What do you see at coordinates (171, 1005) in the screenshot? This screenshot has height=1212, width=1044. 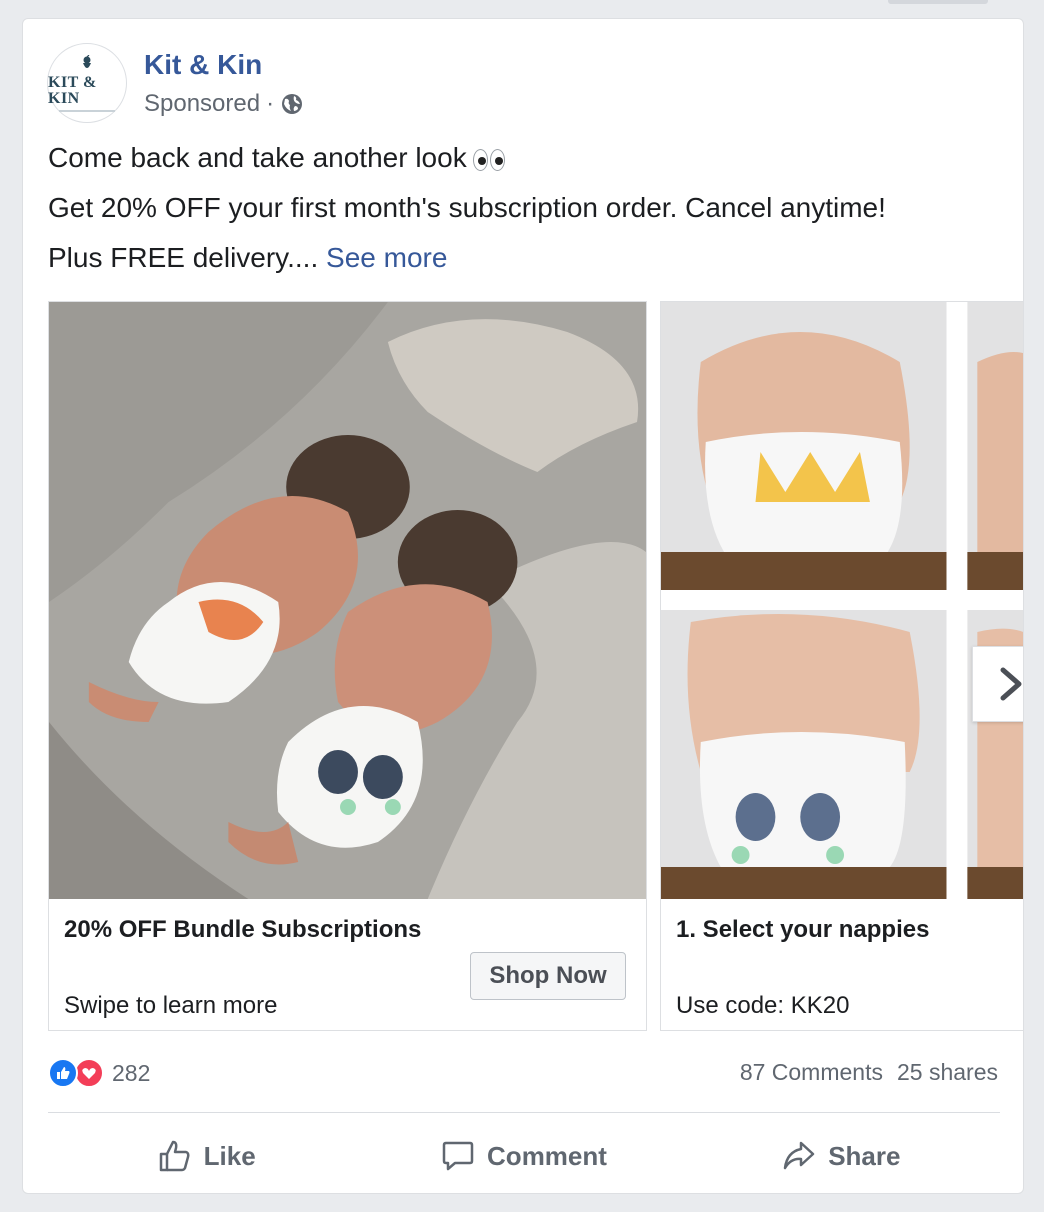 I see `card-1-description: Swipe to learn more` at bounding box center [171, 1005].